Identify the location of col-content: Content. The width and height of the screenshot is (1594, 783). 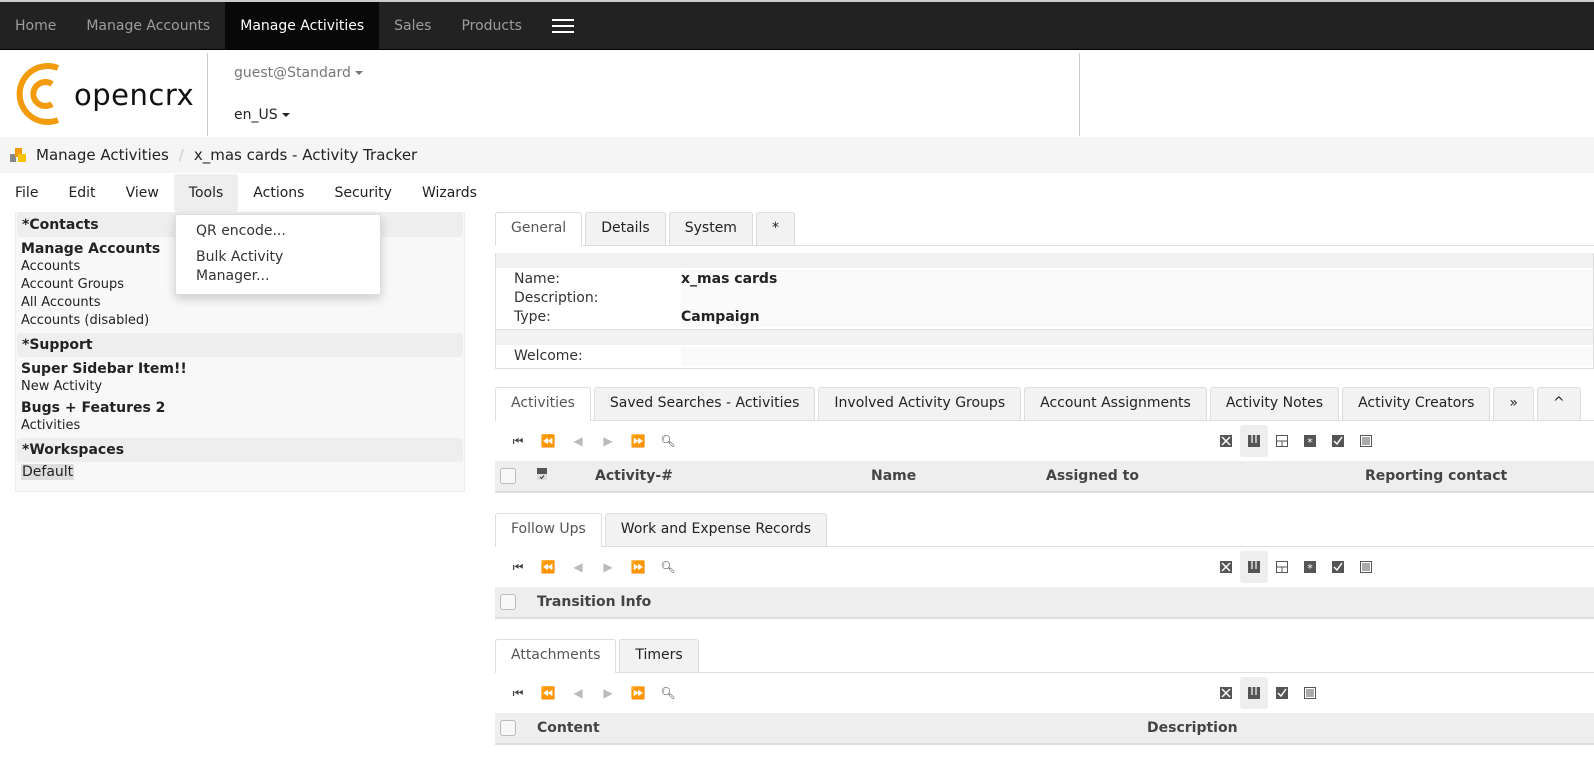
(568, 728).